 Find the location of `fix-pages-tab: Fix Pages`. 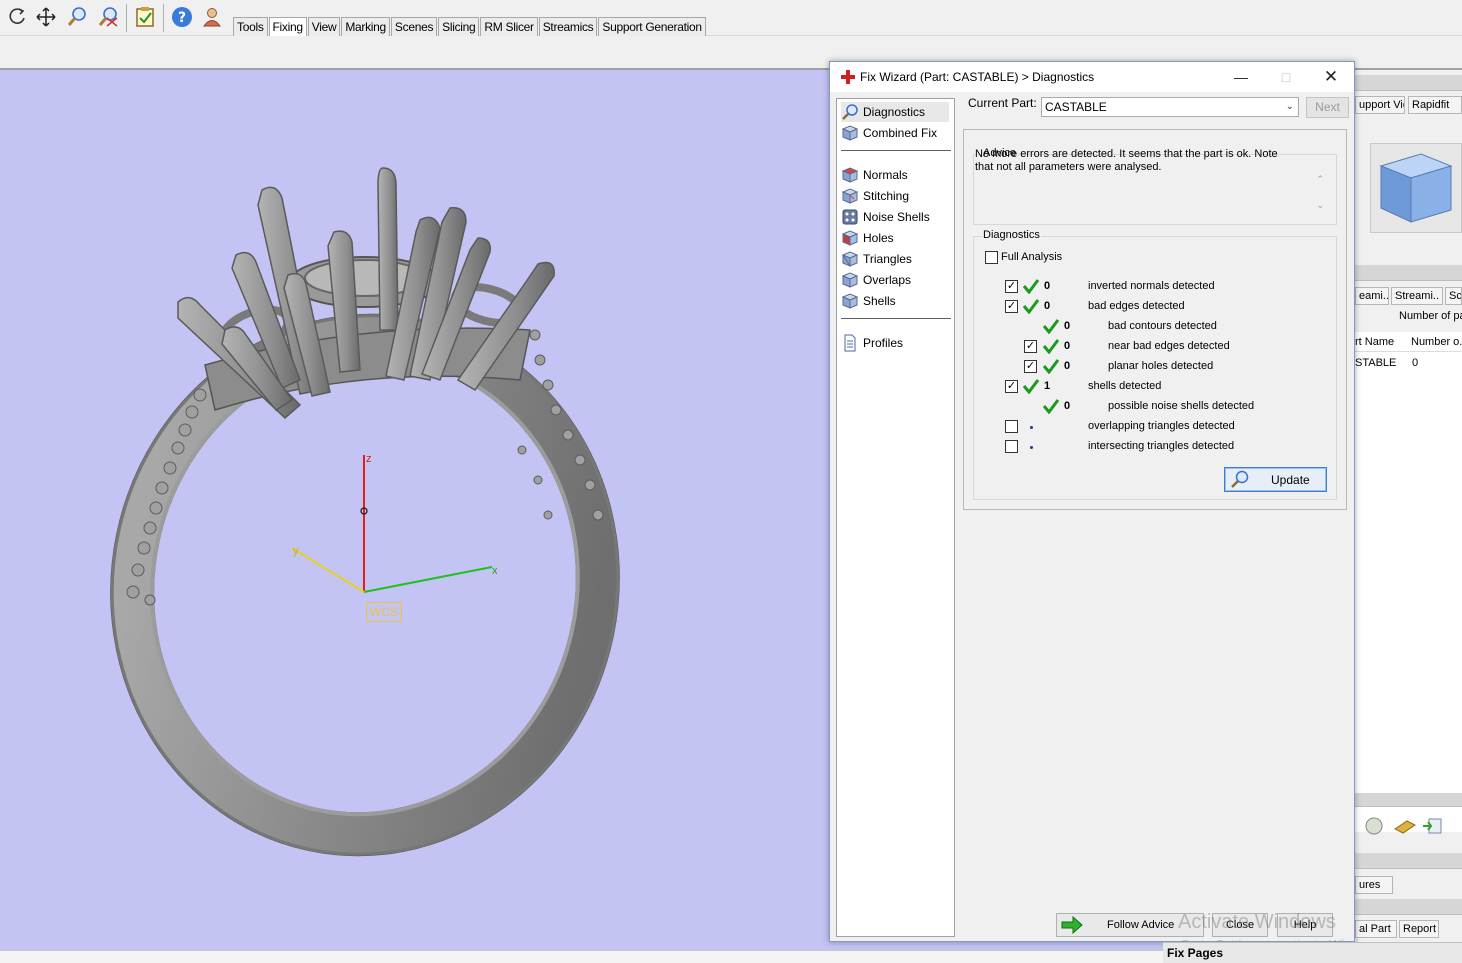

fix-pages-tab: Fix Pages is located at coordinates (1312, 952).